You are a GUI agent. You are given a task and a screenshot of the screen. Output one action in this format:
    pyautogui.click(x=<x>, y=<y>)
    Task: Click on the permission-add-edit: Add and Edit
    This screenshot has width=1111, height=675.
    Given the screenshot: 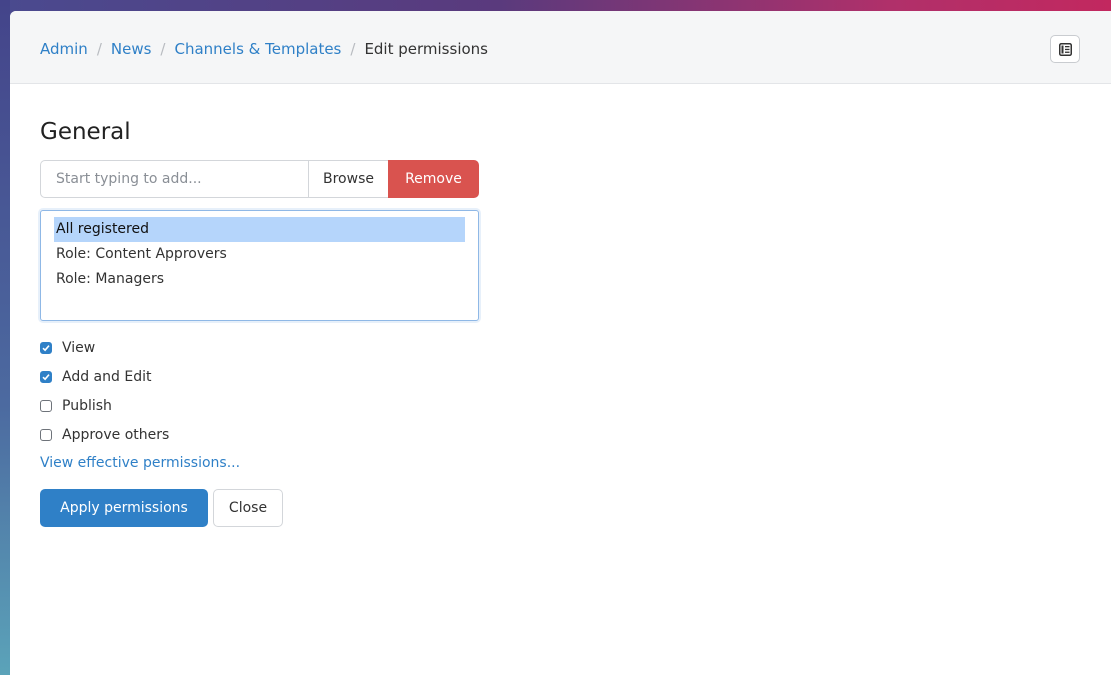 What is the action you would take?
    pyautogui.click(x=104, y=376)
    